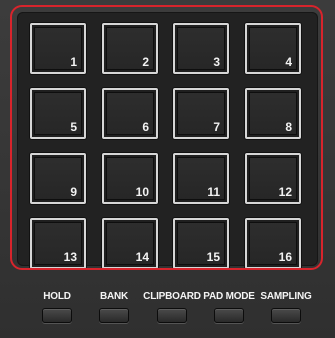  What do you see at coordinates (114, 315) in the screenshot?
I see `bank-button` at bounding box center [114, 315].